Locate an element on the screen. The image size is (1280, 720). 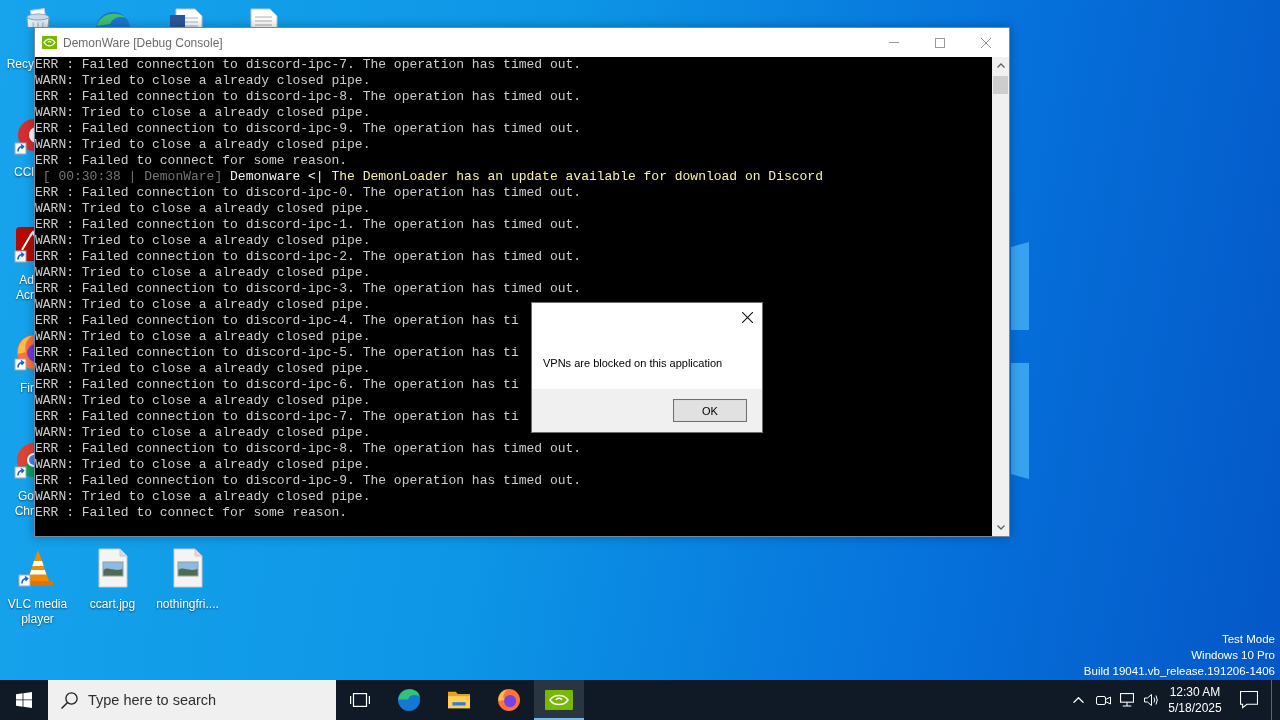
console-line: ERR : Failed connection to discord-ipc-7. The operation has timed out. is located at coordinates (308, 65).